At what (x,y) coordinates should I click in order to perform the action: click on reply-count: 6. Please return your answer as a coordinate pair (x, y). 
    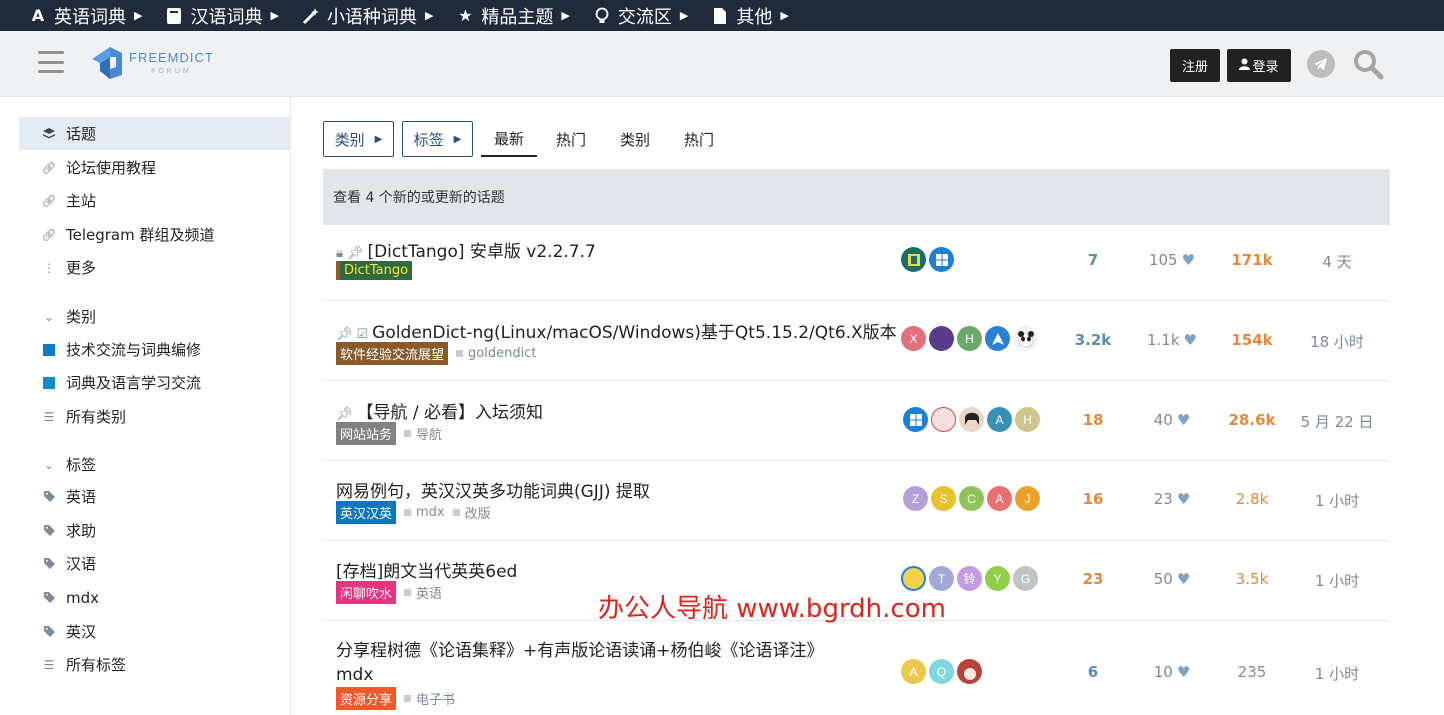
    Looking at the image, I should click on (1093, 672).